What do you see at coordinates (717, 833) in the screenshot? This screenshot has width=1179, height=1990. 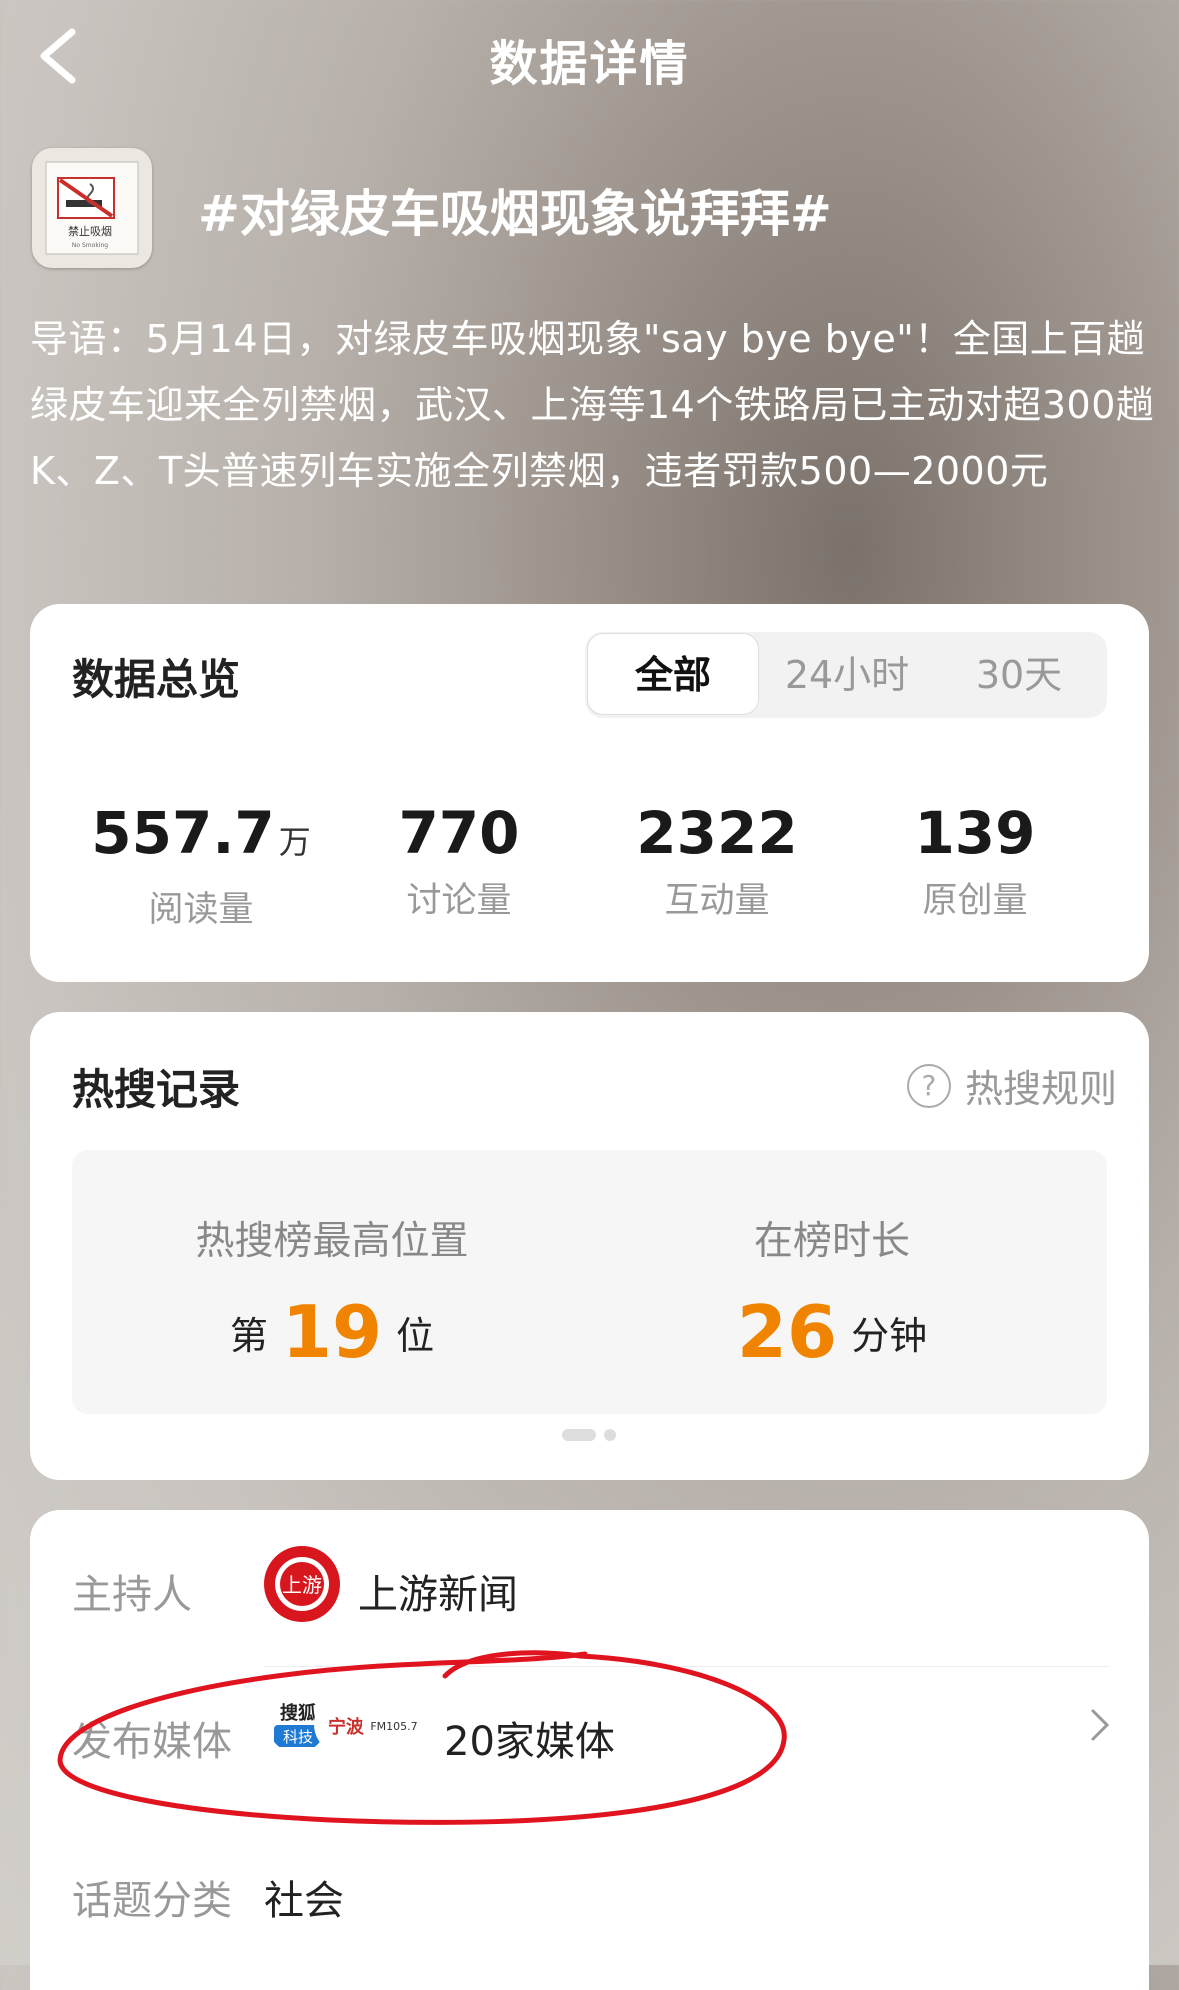 I see `stat-value: 2322` at bounding box center [717, 833].